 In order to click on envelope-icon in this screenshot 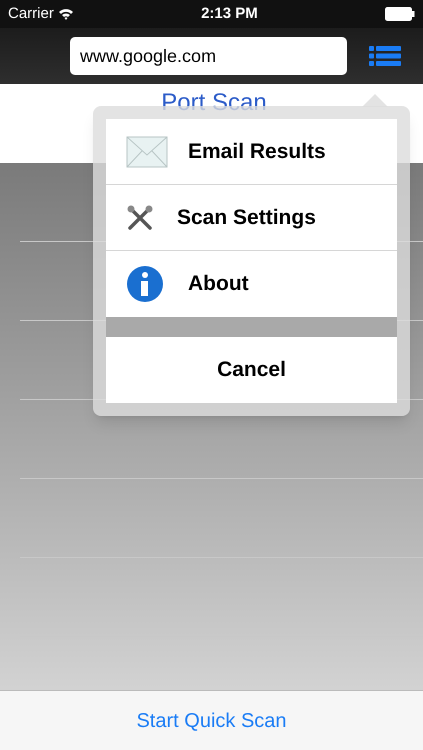, I will do `click(147, 152)`.